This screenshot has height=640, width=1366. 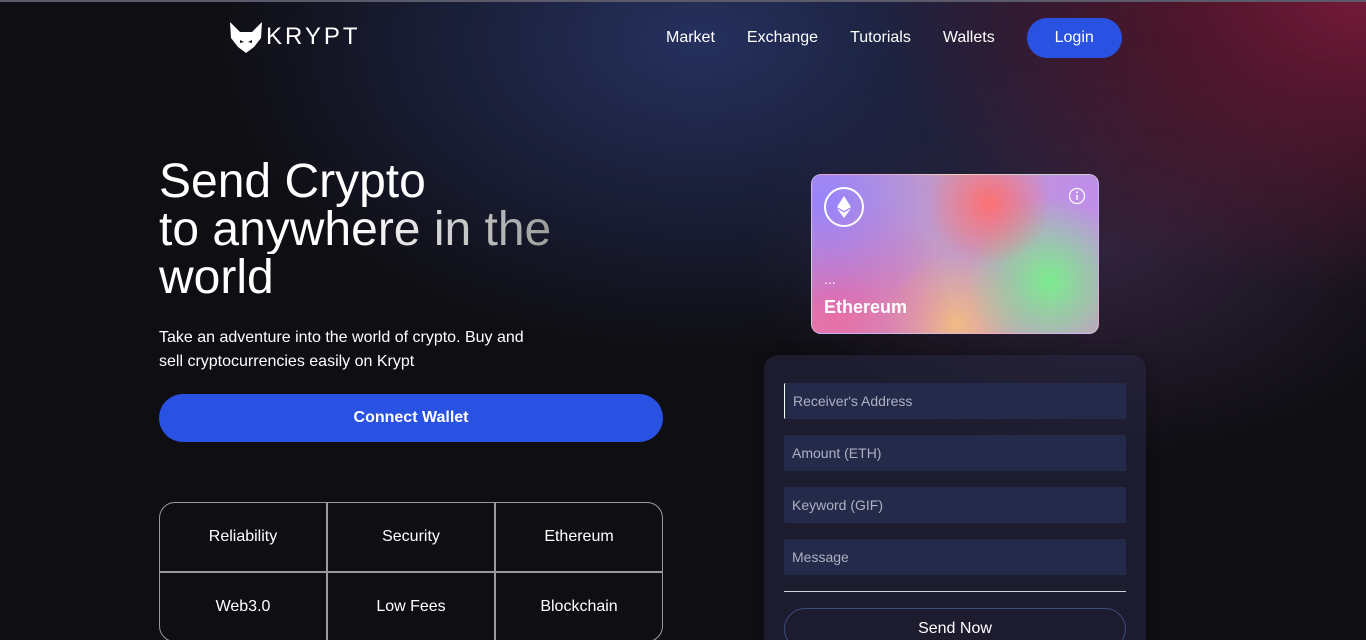 I want to click on send-now-button: Send Now, so click(x=955, y=624).